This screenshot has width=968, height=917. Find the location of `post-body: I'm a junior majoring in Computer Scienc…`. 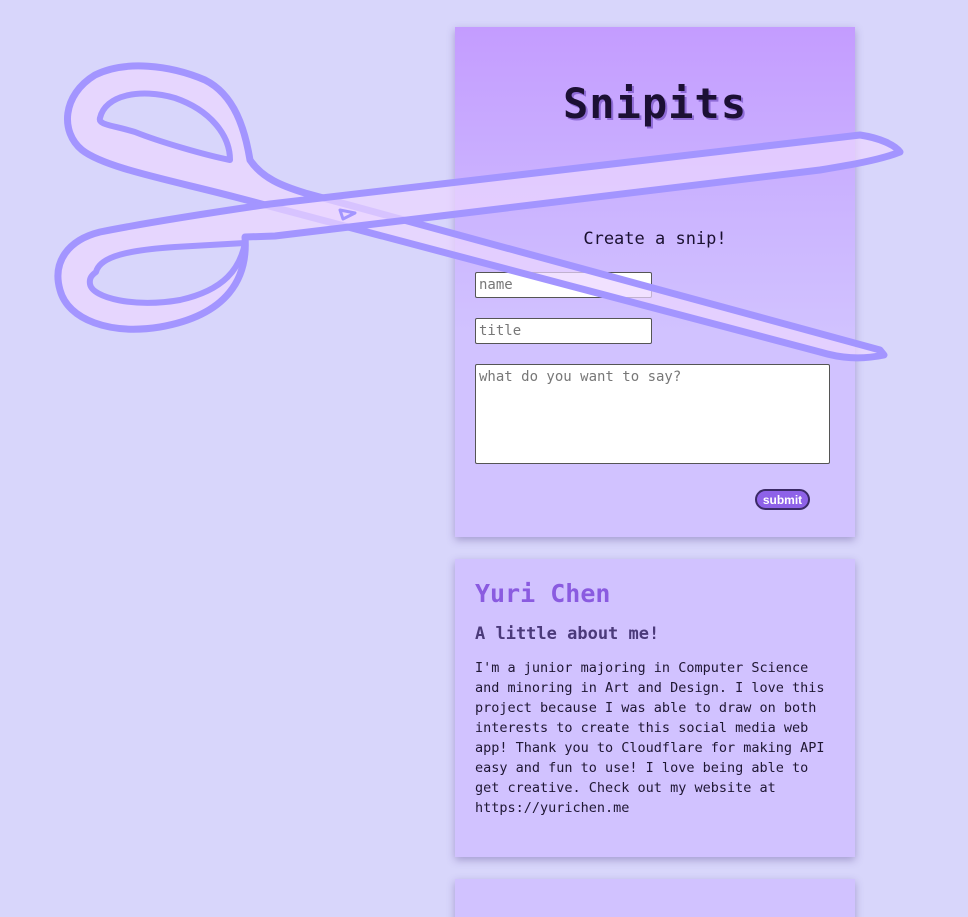

post-body: I'm a junior majoring in Computer Scienc… is located at coordinates (650, 738).